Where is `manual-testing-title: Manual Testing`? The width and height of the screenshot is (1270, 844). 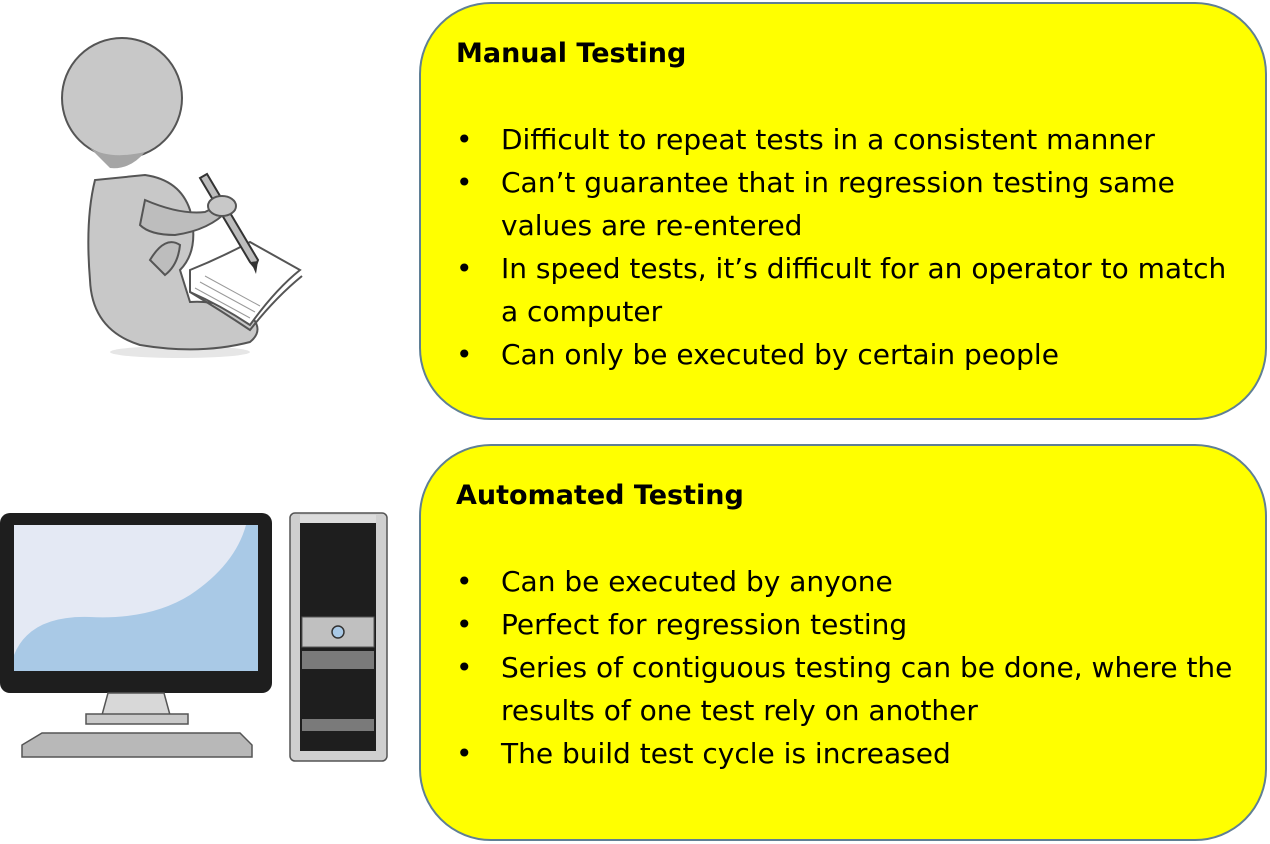 manual-testing-title: Manual Testing is located at coordinates (571, 53).